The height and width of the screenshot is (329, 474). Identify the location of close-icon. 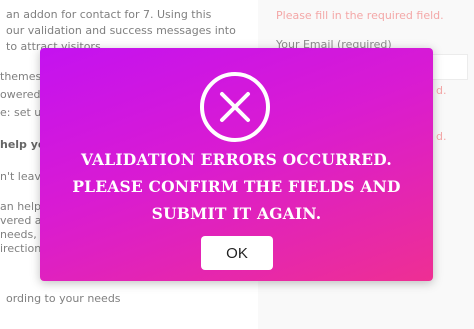
(235, 107).